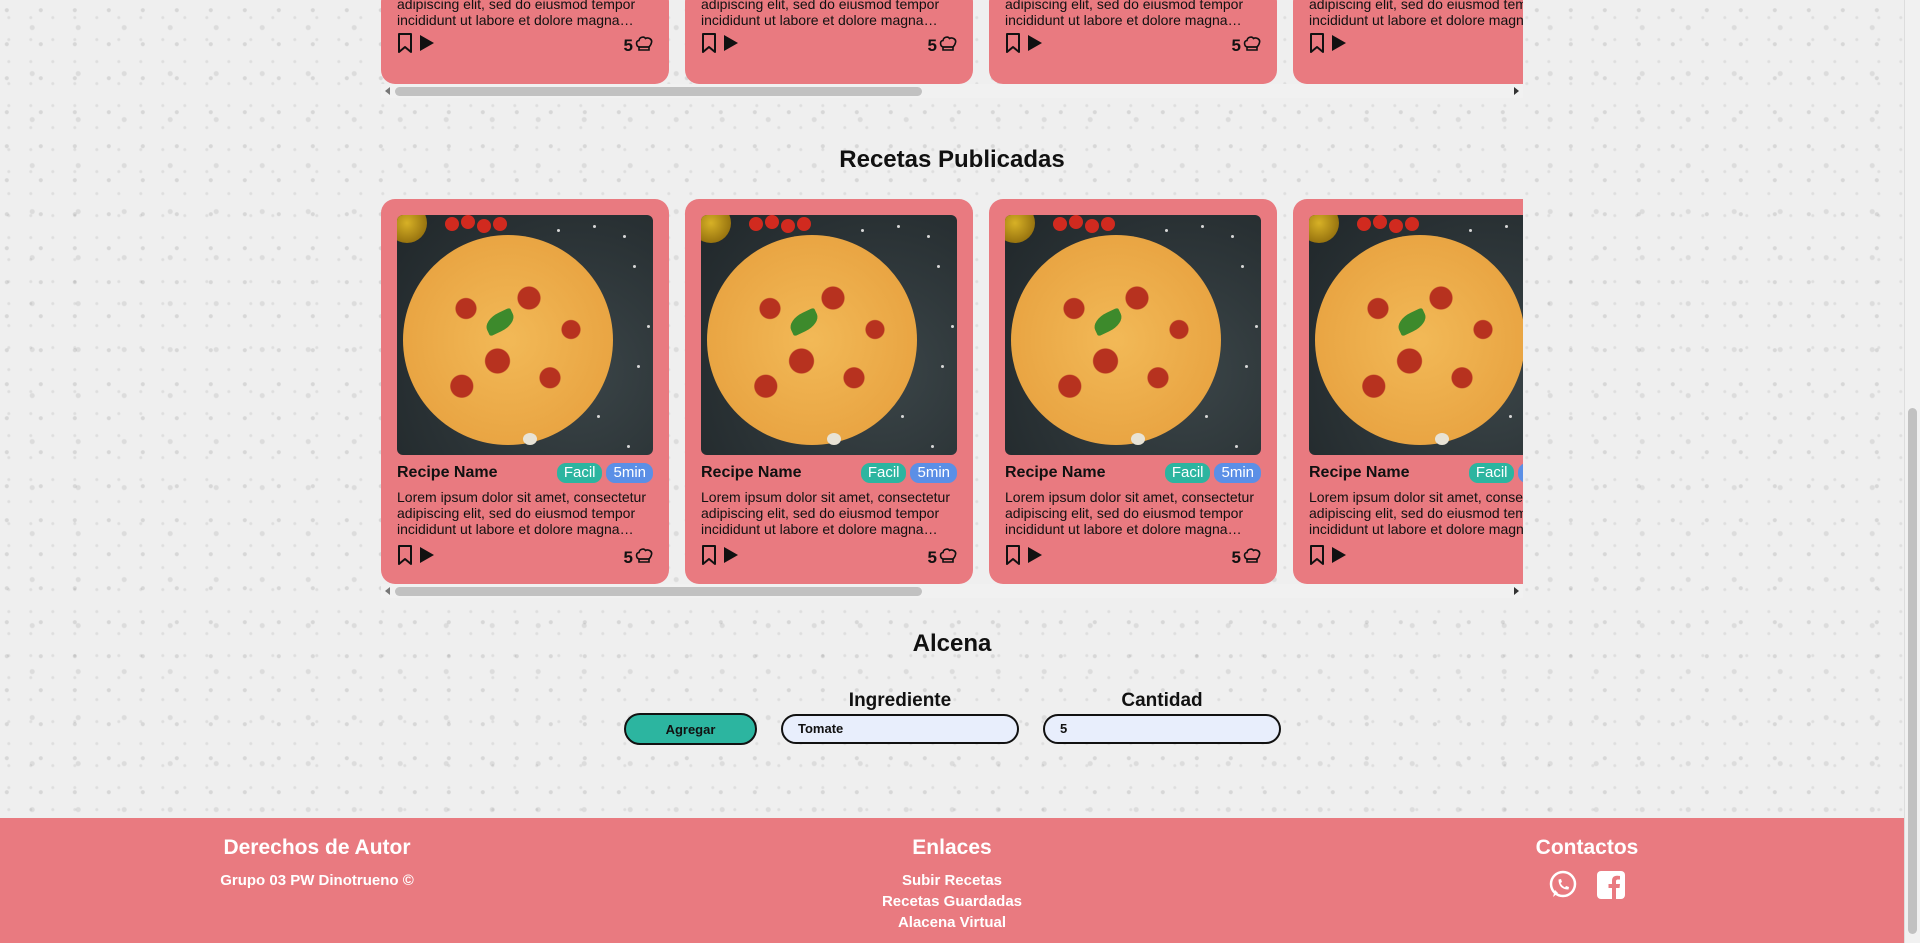  Describe the element at coordinates (1587, 887) in the screenshot. I see `social-links` at that location.